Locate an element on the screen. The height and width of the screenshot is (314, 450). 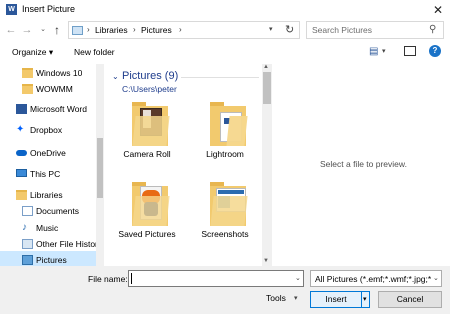
filetype-select: All Pictures (*.emf;*.wmf;*.jpg;* ⌄ is located at coordinates (376, 278).